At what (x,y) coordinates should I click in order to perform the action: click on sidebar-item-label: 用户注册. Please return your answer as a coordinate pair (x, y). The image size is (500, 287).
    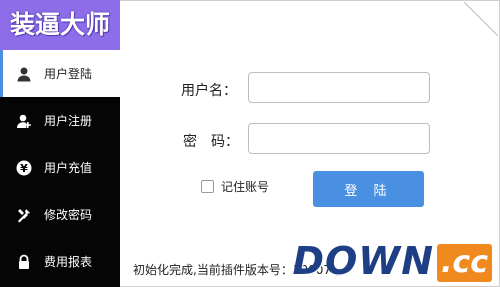
    Looking at the image, I should click on (68, 121).